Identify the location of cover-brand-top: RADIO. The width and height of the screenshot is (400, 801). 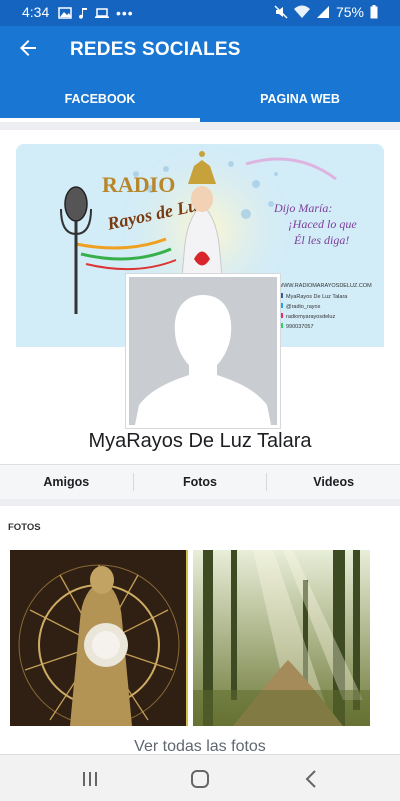
(138, 184).